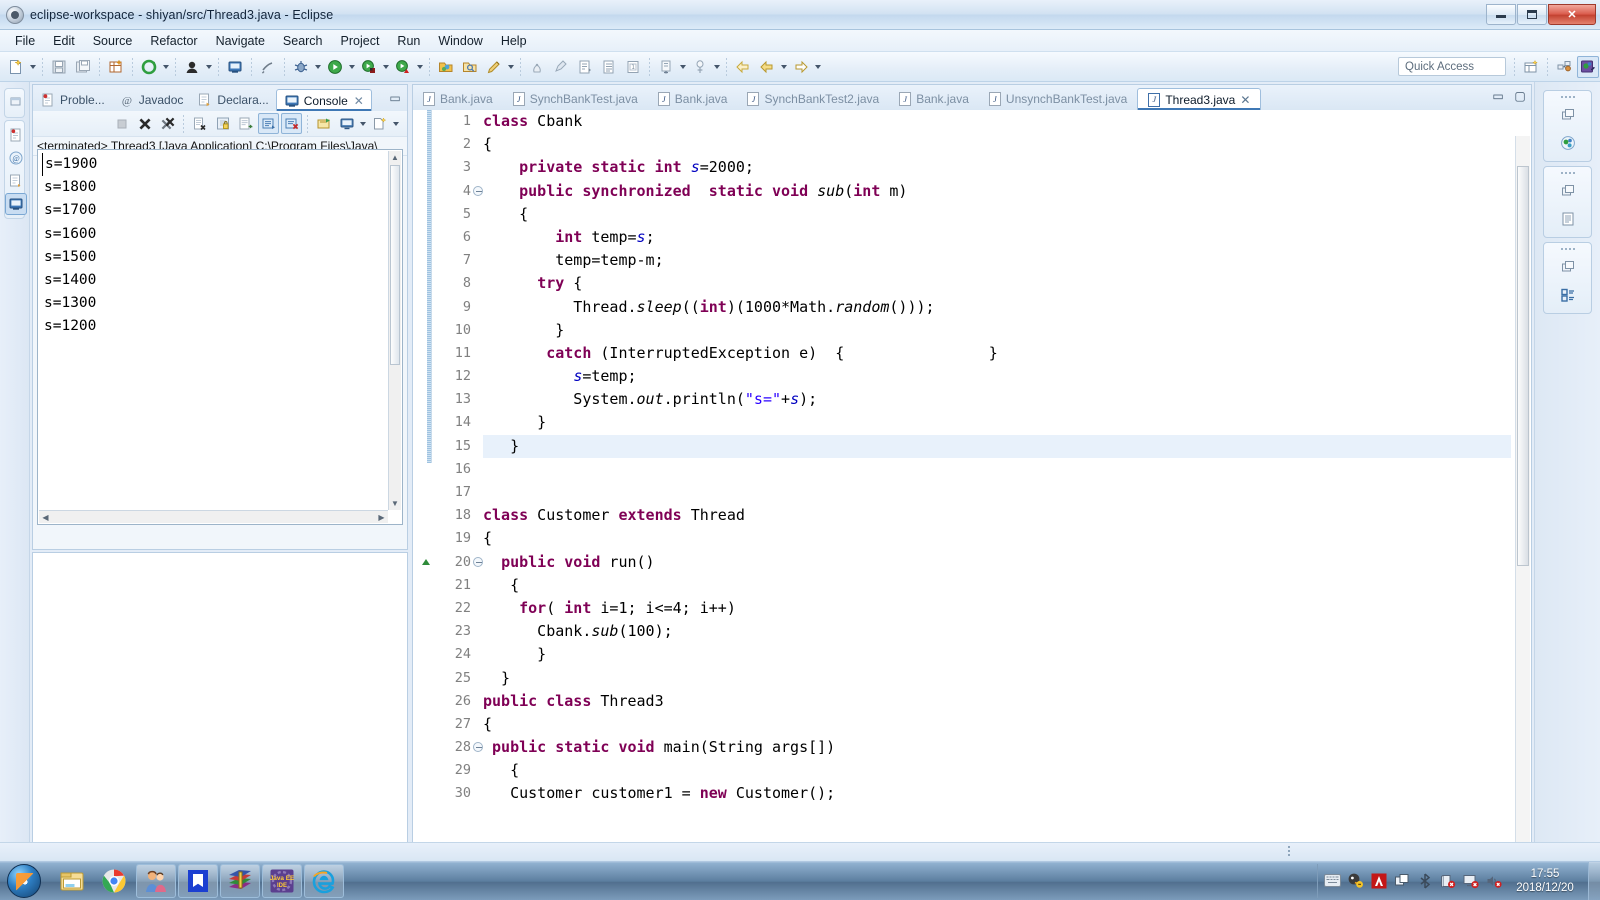 Image resolution: width=1600 pixels, height=900 pixels. Describe the element at coordinates (997, 237) in the screenshot. I see `code-line: int temp=s;` at that location.